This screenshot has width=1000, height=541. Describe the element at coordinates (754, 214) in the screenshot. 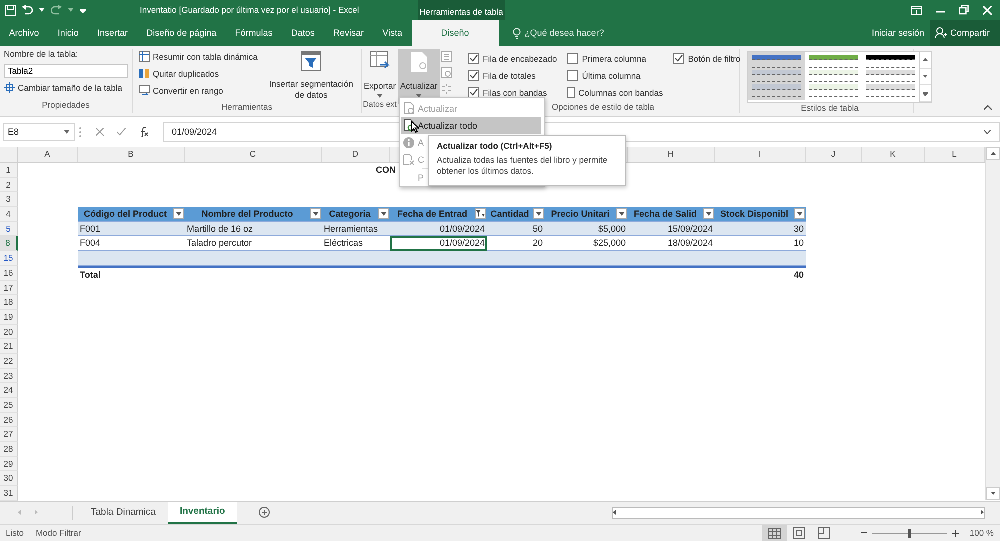

I see `column-header: Stock Disponibl` at that location.